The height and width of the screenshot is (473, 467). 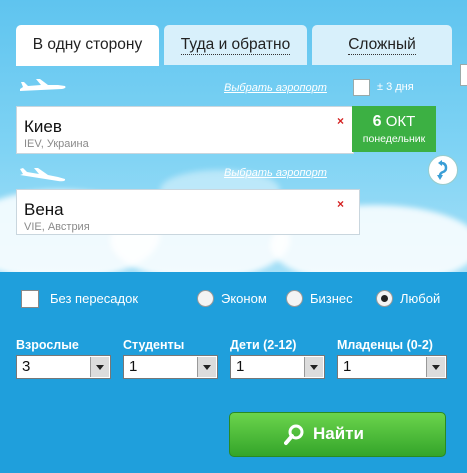 I want to click on departure-airport: IEV, Украина, so click(x=56, y=144).